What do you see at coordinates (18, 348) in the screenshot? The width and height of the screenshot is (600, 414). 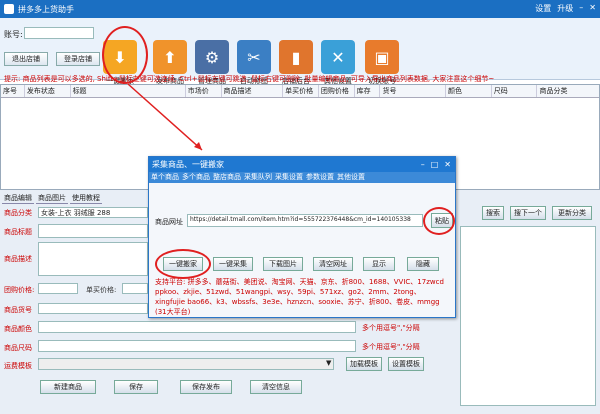 I see `size-label: 商品尺码` at bounding box center [18, 348].